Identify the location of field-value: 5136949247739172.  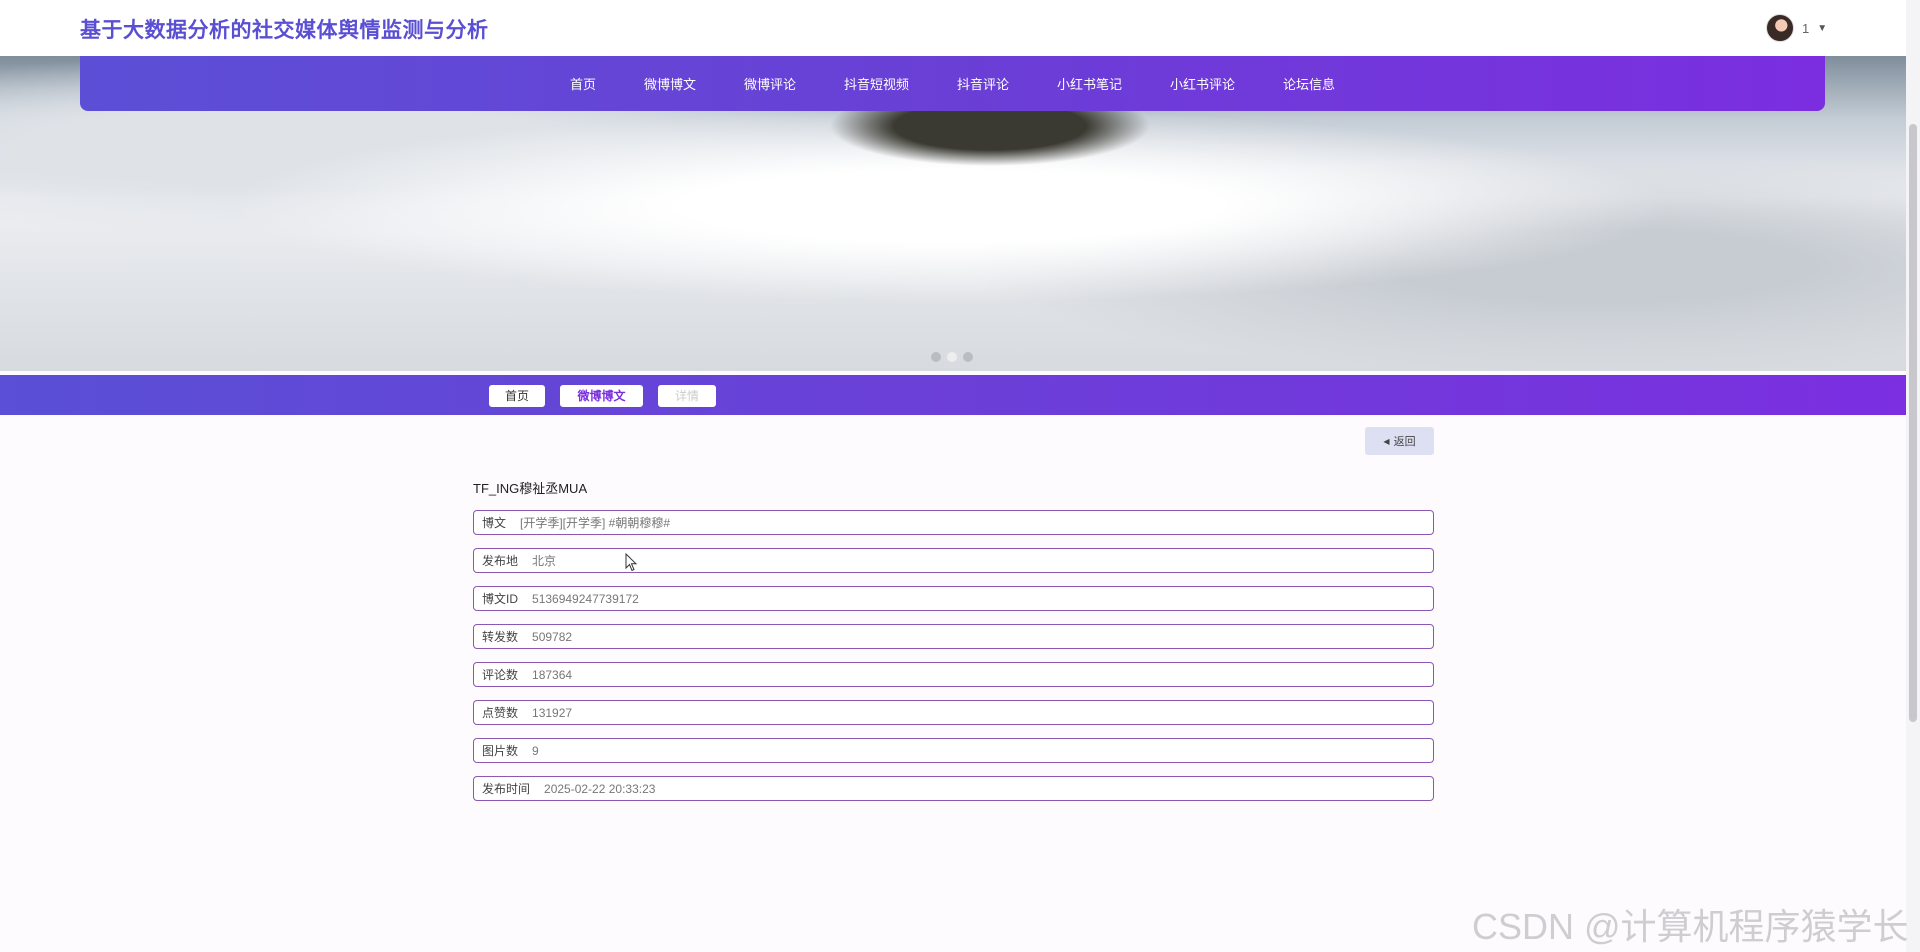
(585, 598).